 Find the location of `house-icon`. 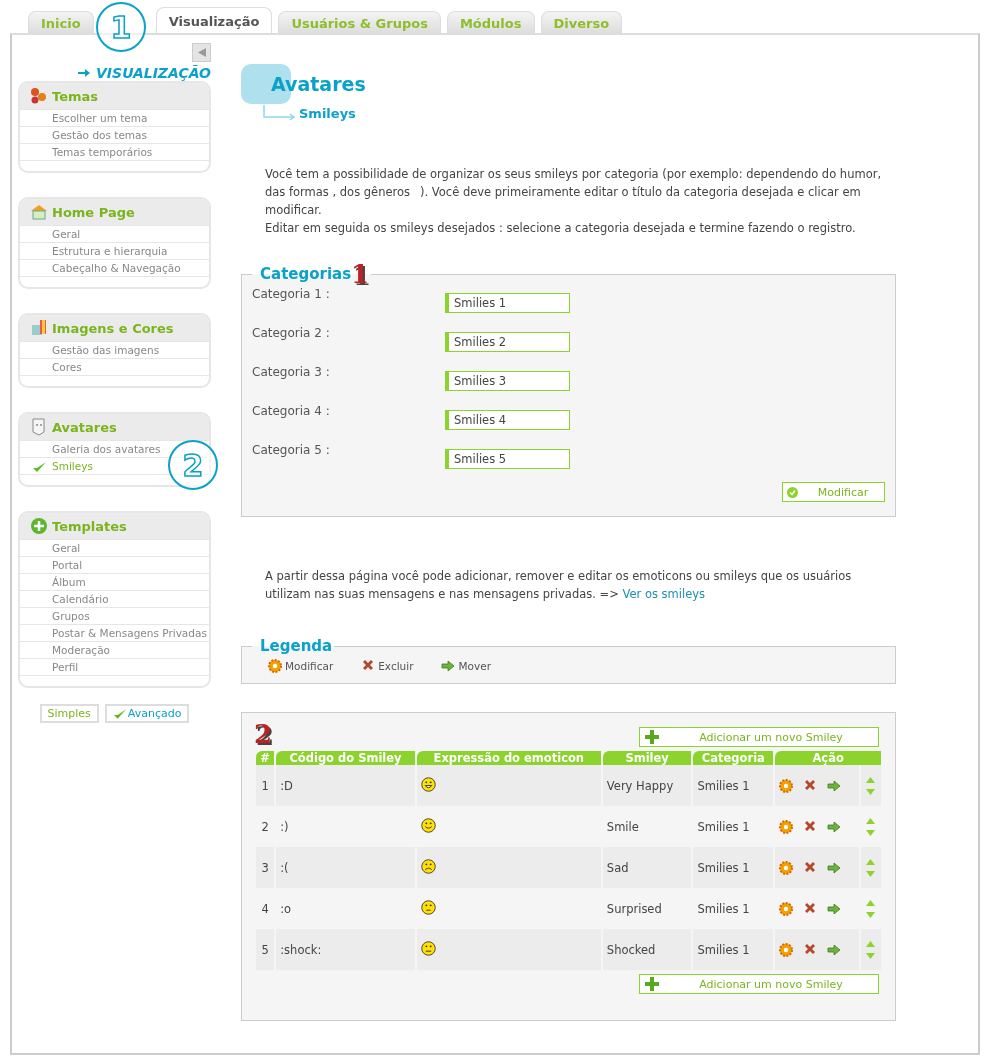

house-icon is located at coordinates (39, 212).